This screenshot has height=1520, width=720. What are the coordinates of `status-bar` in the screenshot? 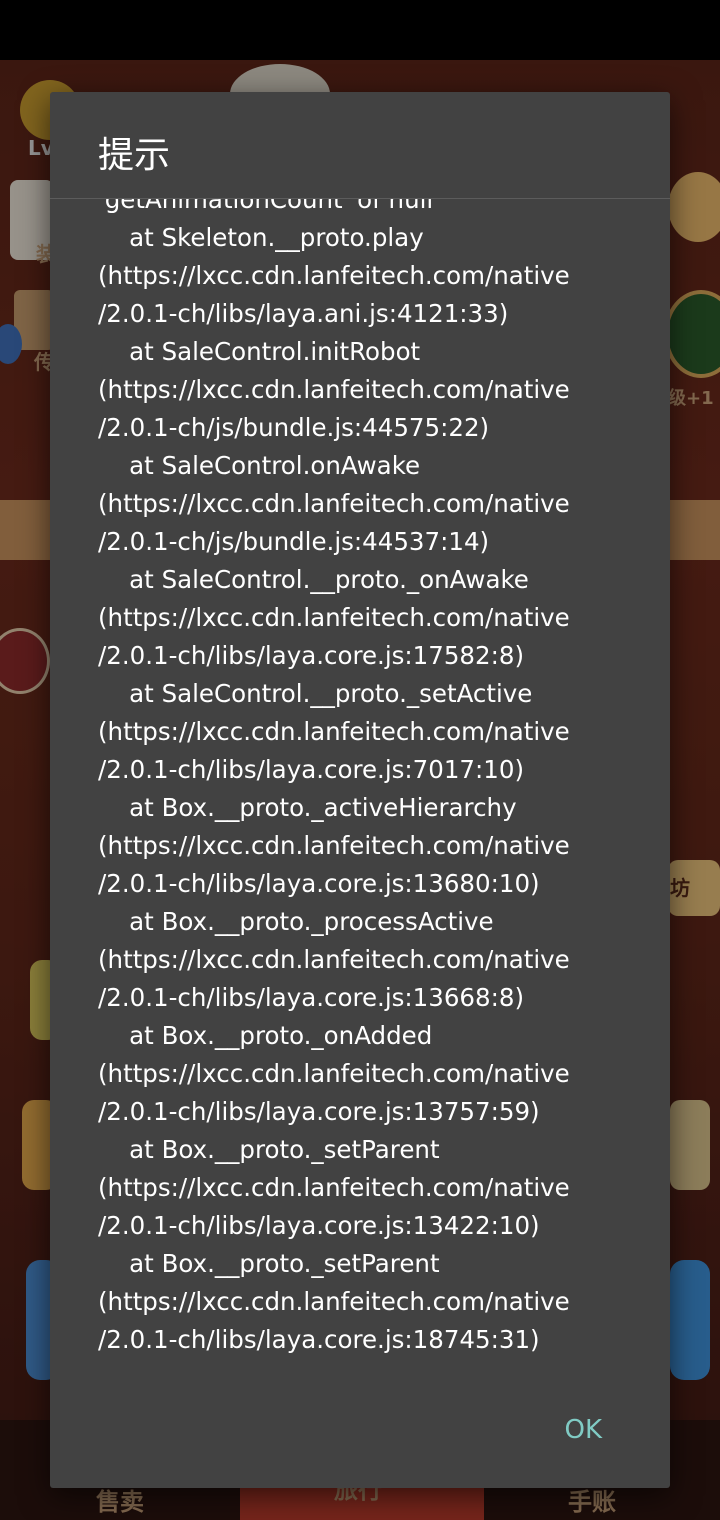 It's located at (360, 30).